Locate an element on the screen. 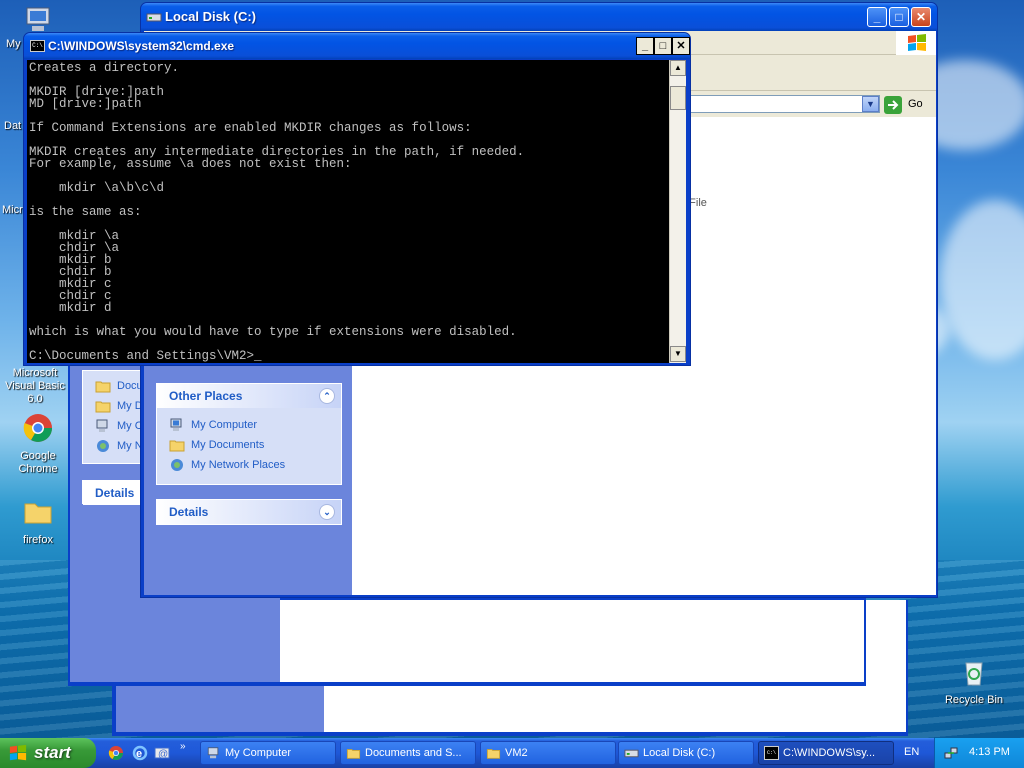 This screenshot has height=768, width=1024. desktop-icon-label: Recycle Bin is located at coordinates (974, 700).